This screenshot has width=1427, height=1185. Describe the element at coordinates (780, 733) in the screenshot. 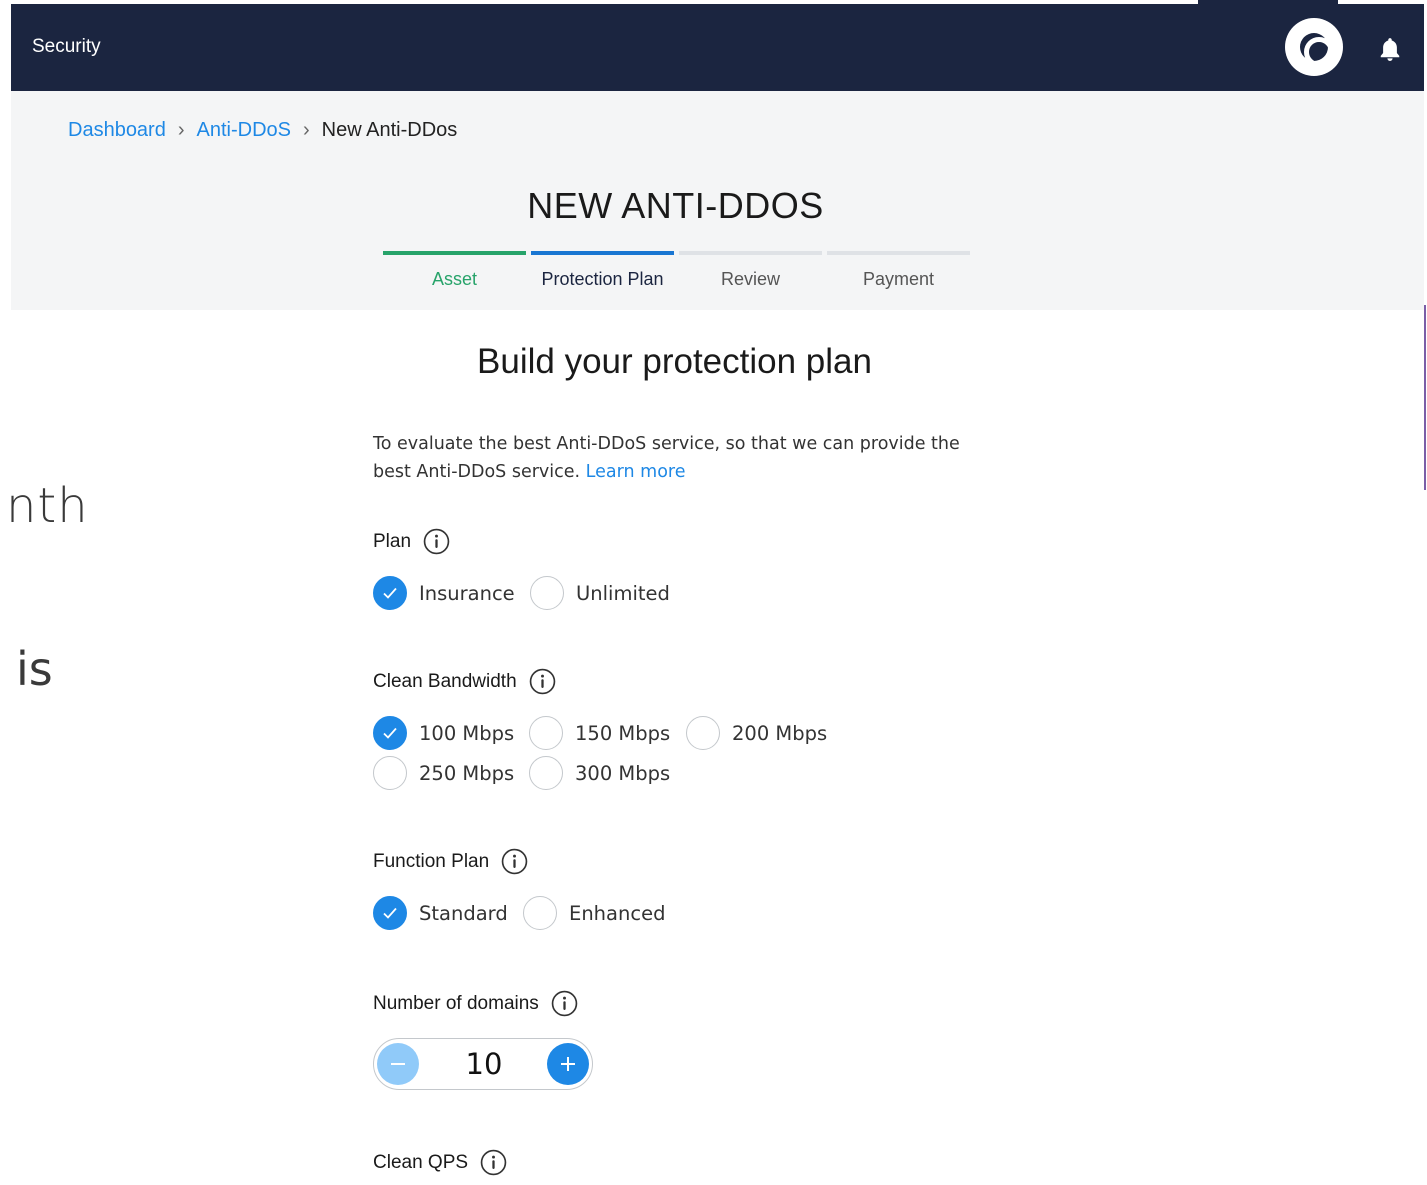

I see `option-label: 200 Mbps` at that location.